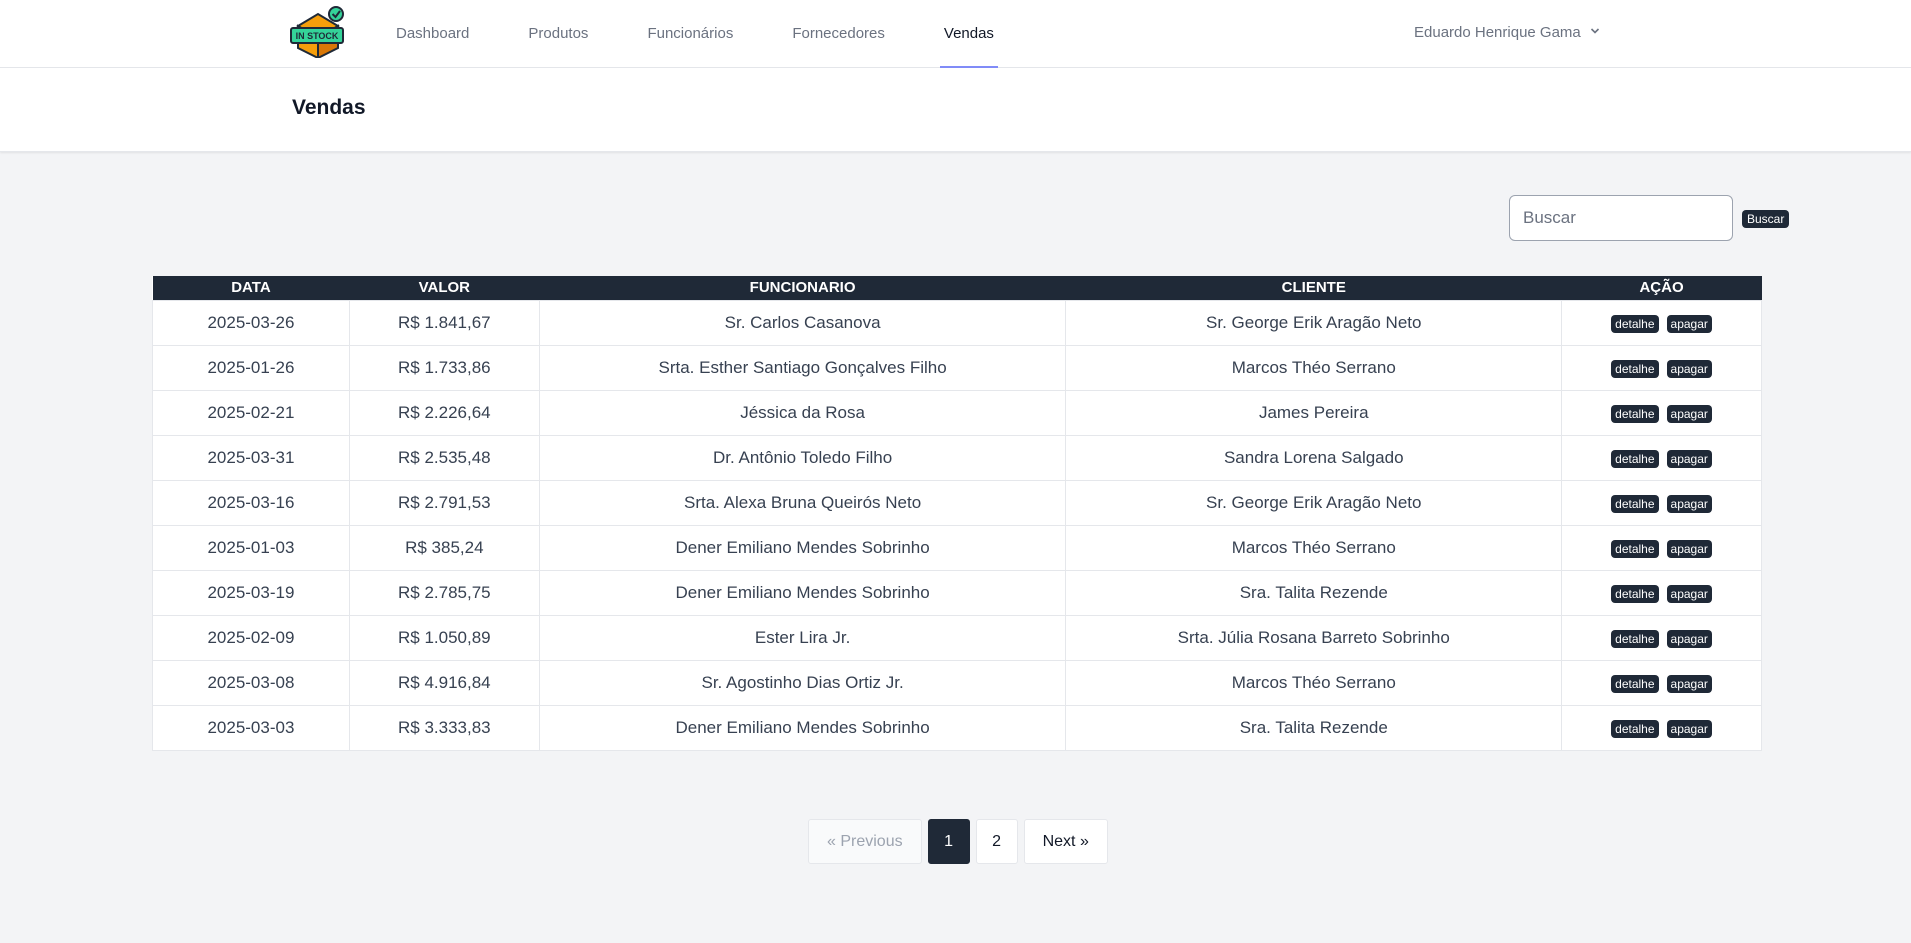 Image resolution: width=1911 pixels, height=943 pixels. What do you see at coordinates (1497, 32) in the screenshot?
I see `user-name: Eduardo Henrique Gama` at bounding box center [1497, 32].